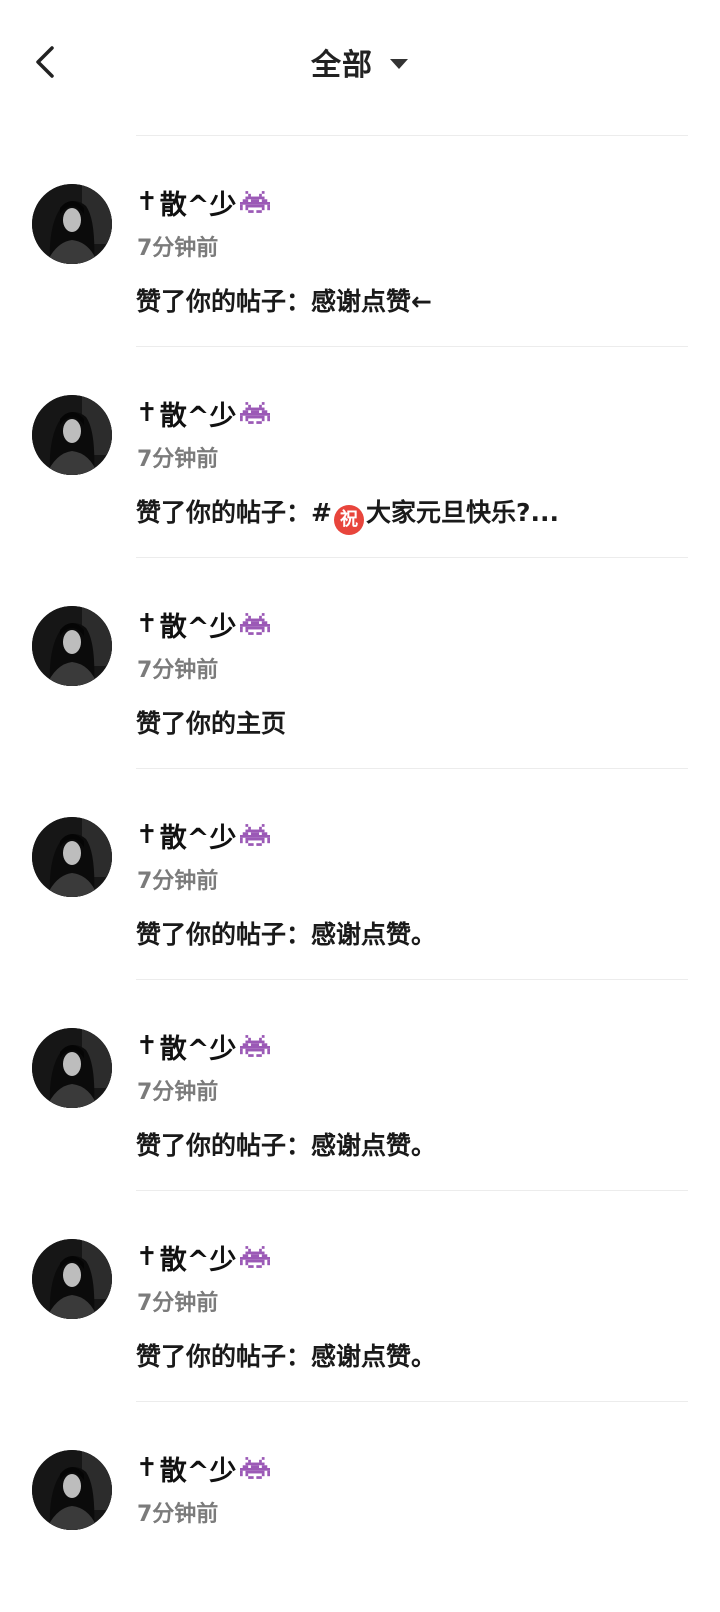 The width and height of the screenshot is (720, 1612). I want to click on top-bar: 全部, so click(360, 62).